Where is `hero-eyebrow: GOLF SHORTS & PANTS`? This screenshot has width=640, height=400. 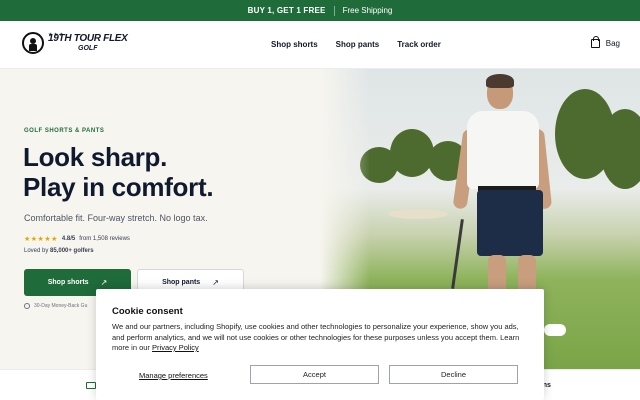 hero-eyebrow: GOLF SHORTS & PANTS is located at coordinates (64, 131).